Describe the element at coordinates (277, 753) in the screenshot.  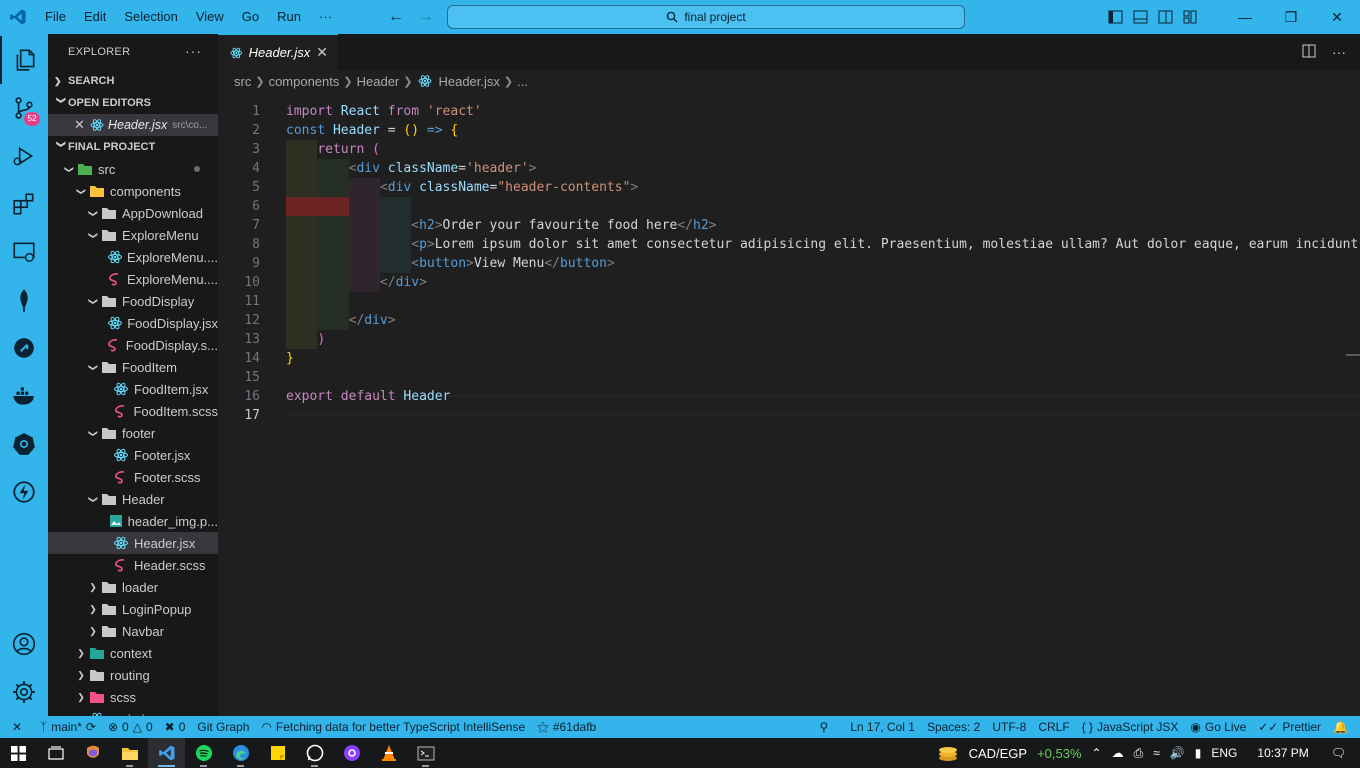
I see `sticky-notes-icon` at that location.